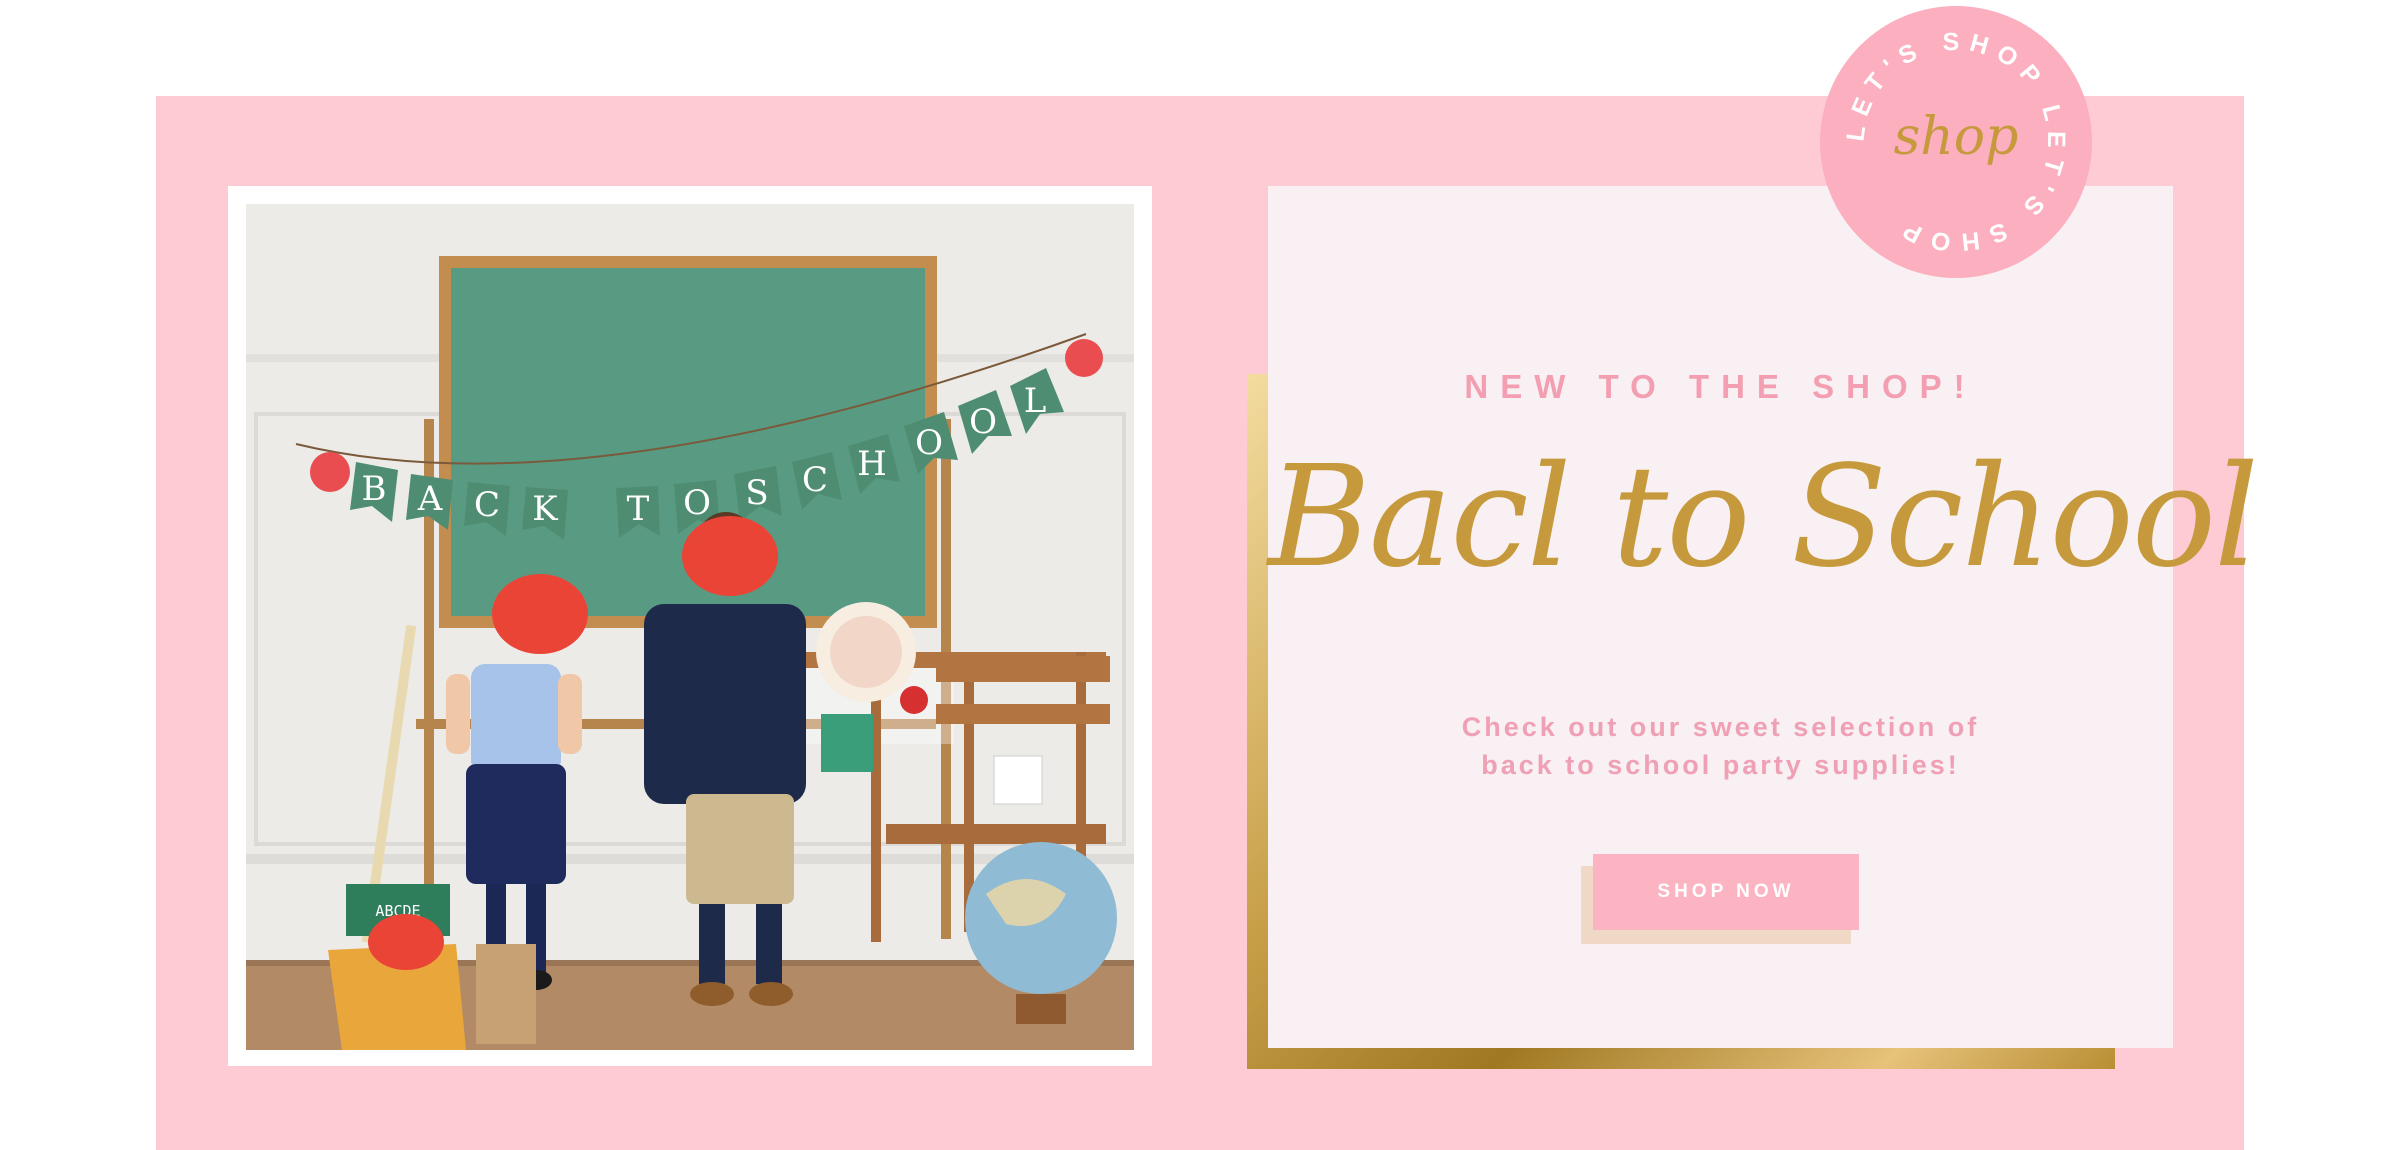  What do you see at coordinates (1956, 137) in the screenshot?
I see `badge-center-text: shop` at bounding box center [1956, 137].